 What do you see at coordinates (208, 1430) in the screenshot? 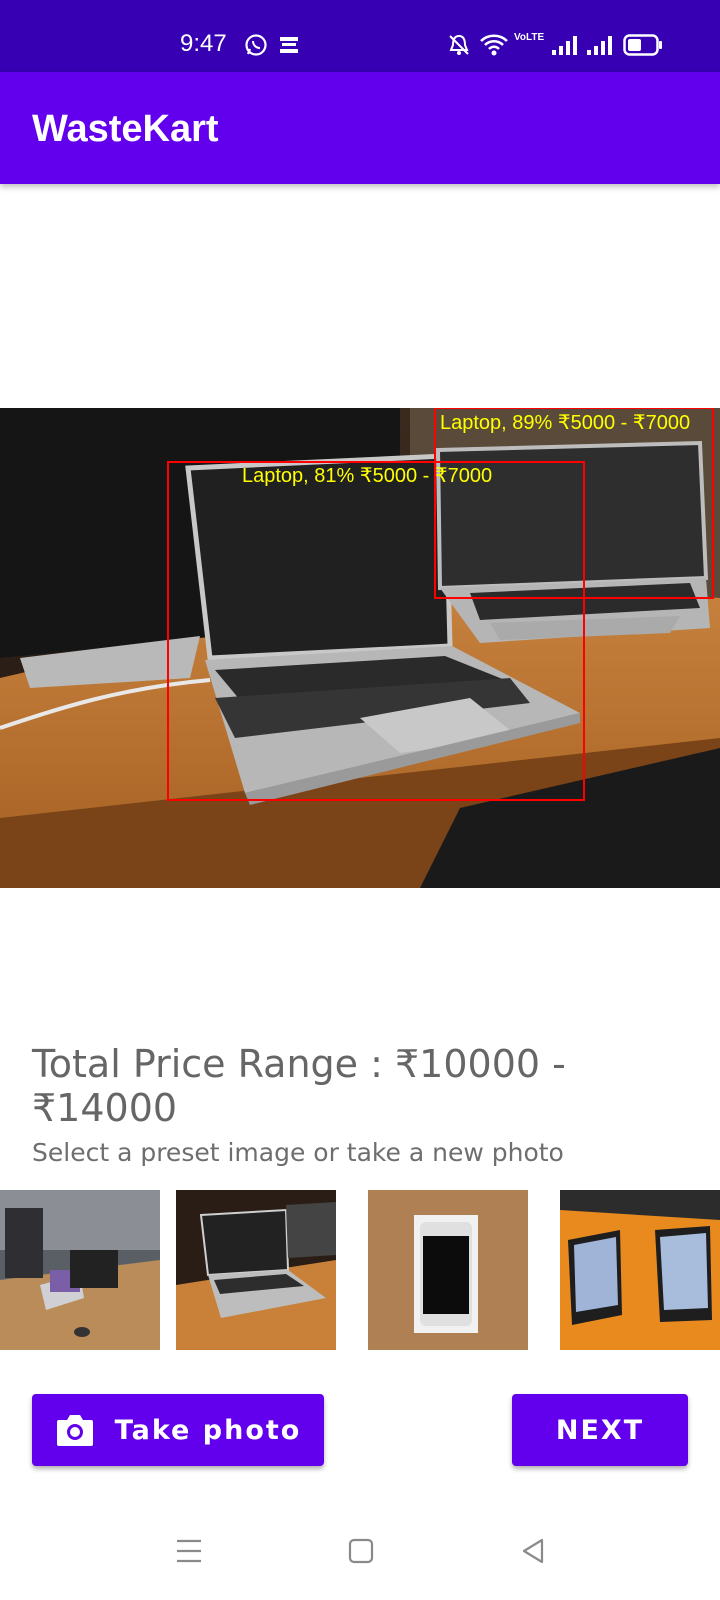
I see `take-photo-label: Take photo` at bounding box center [208, 1430].